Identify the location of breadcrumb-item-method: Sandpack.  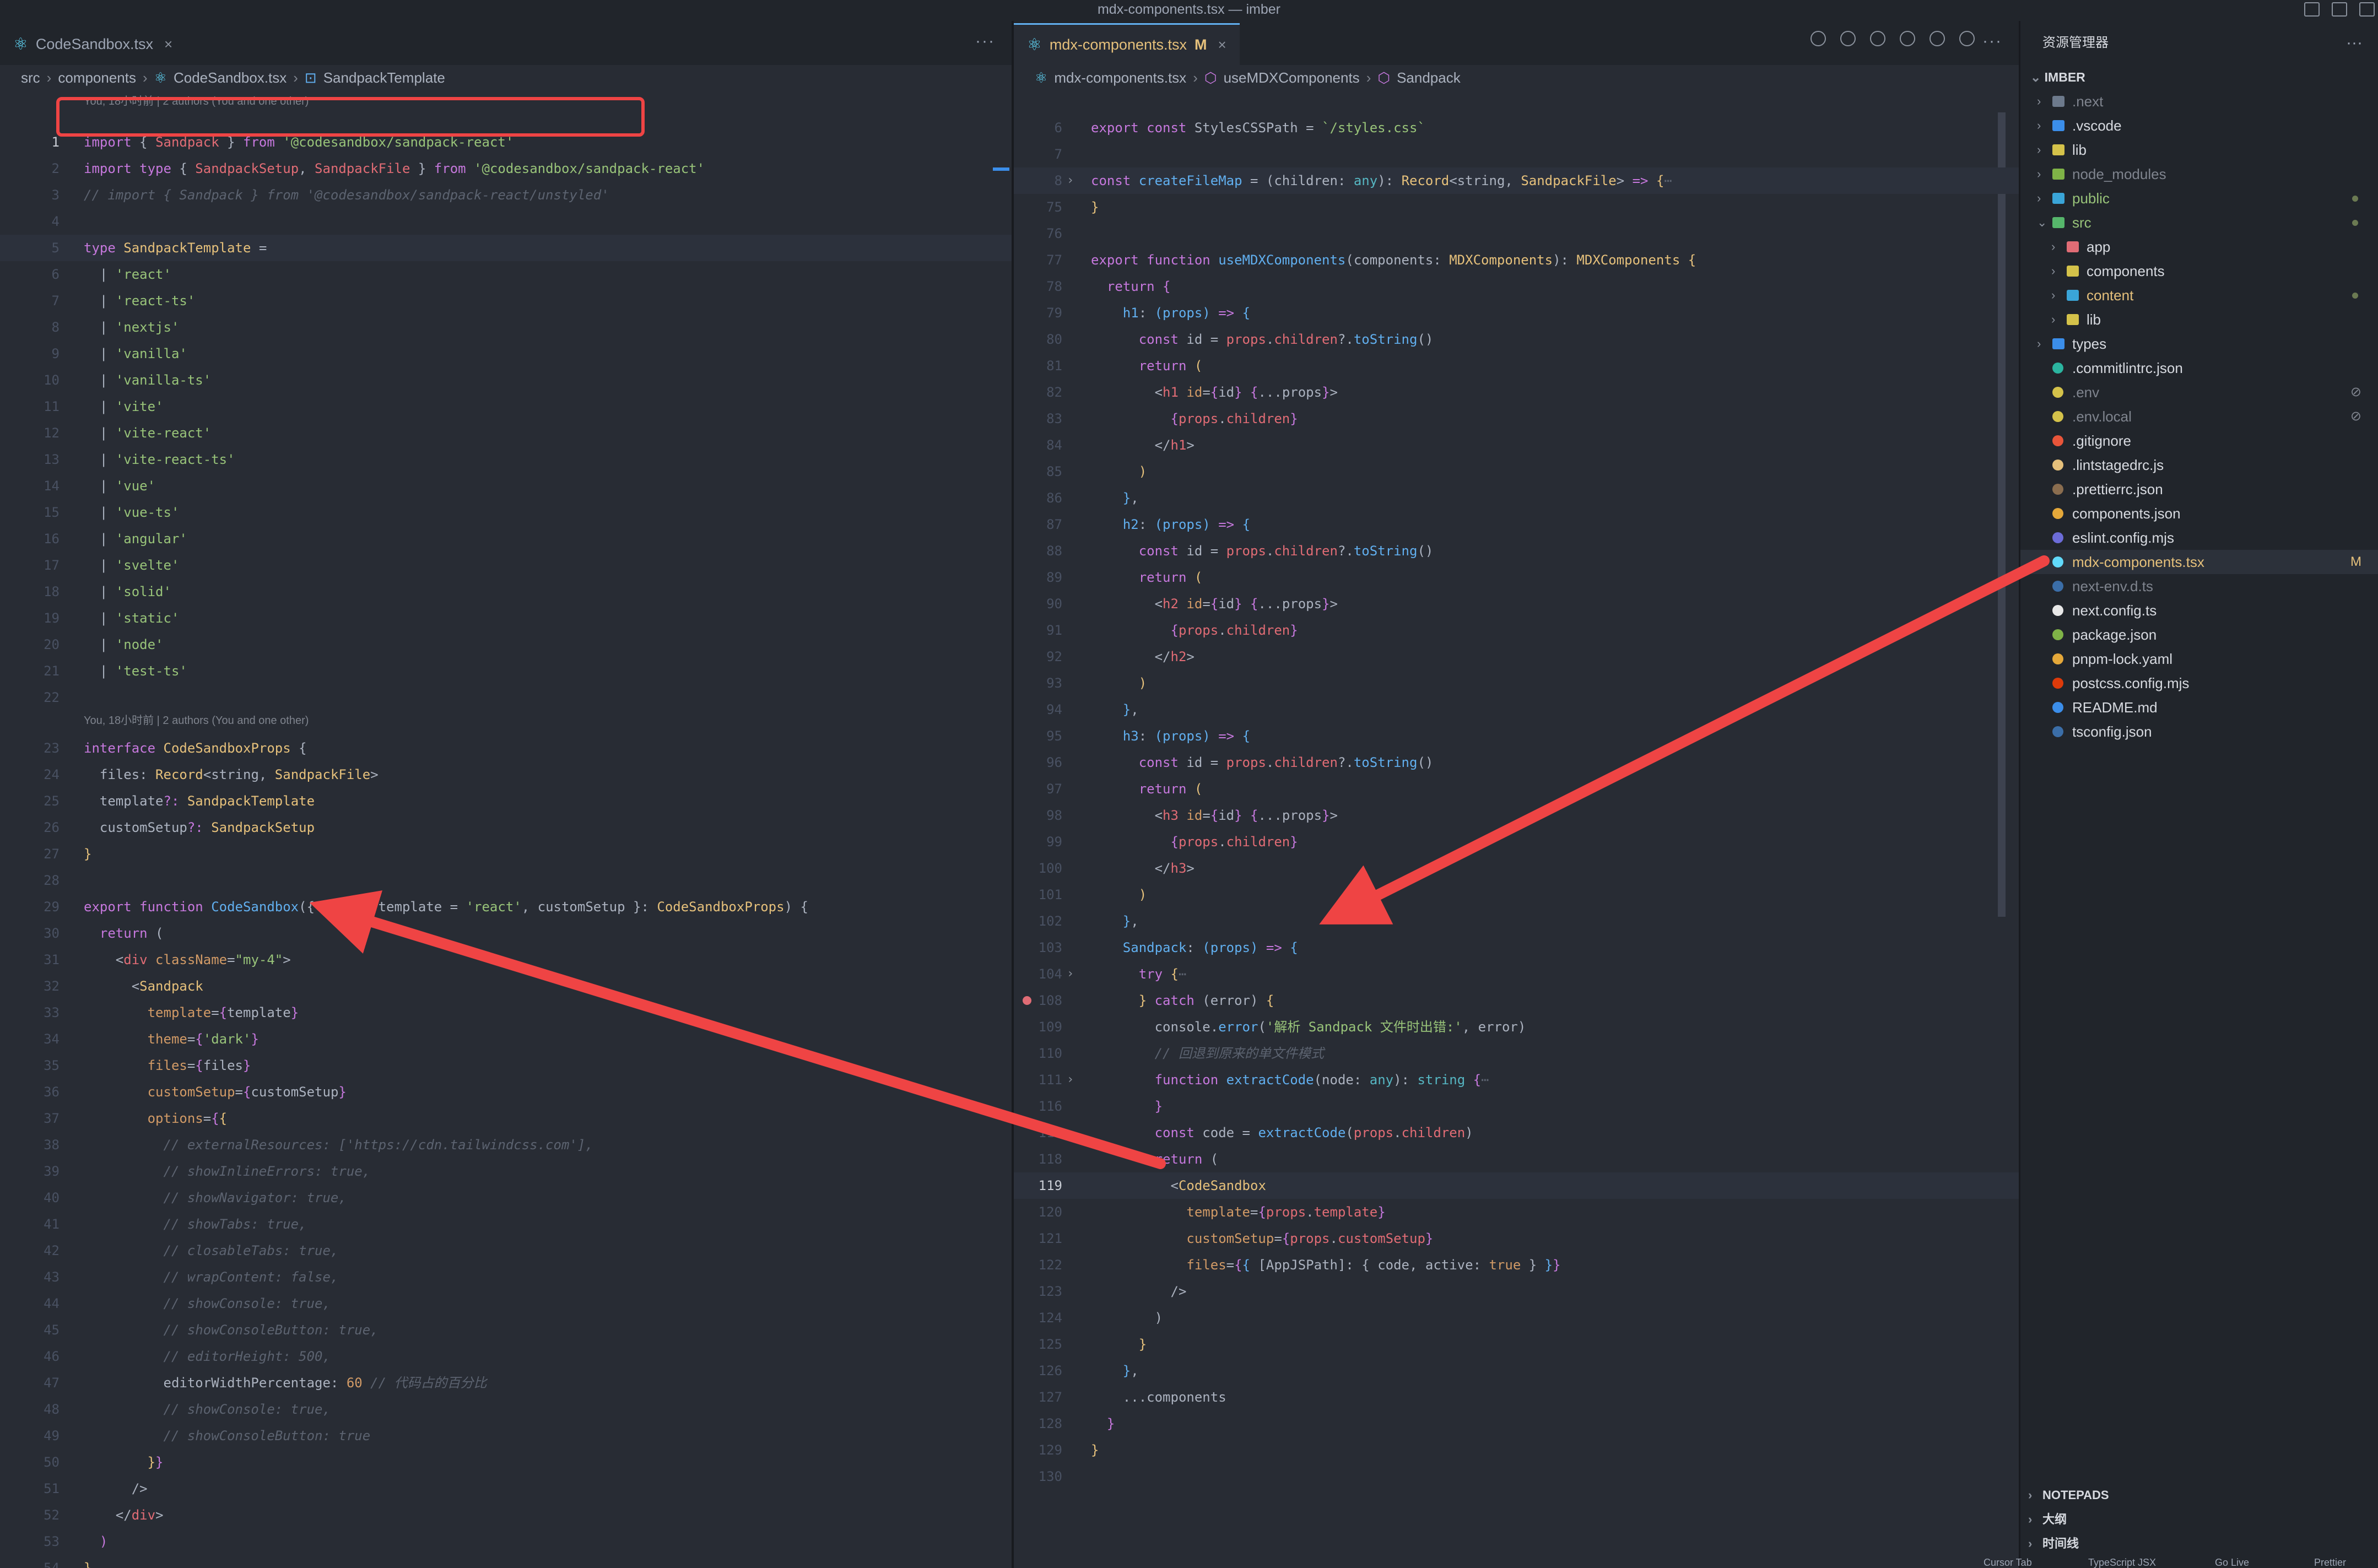
(1429, 77).